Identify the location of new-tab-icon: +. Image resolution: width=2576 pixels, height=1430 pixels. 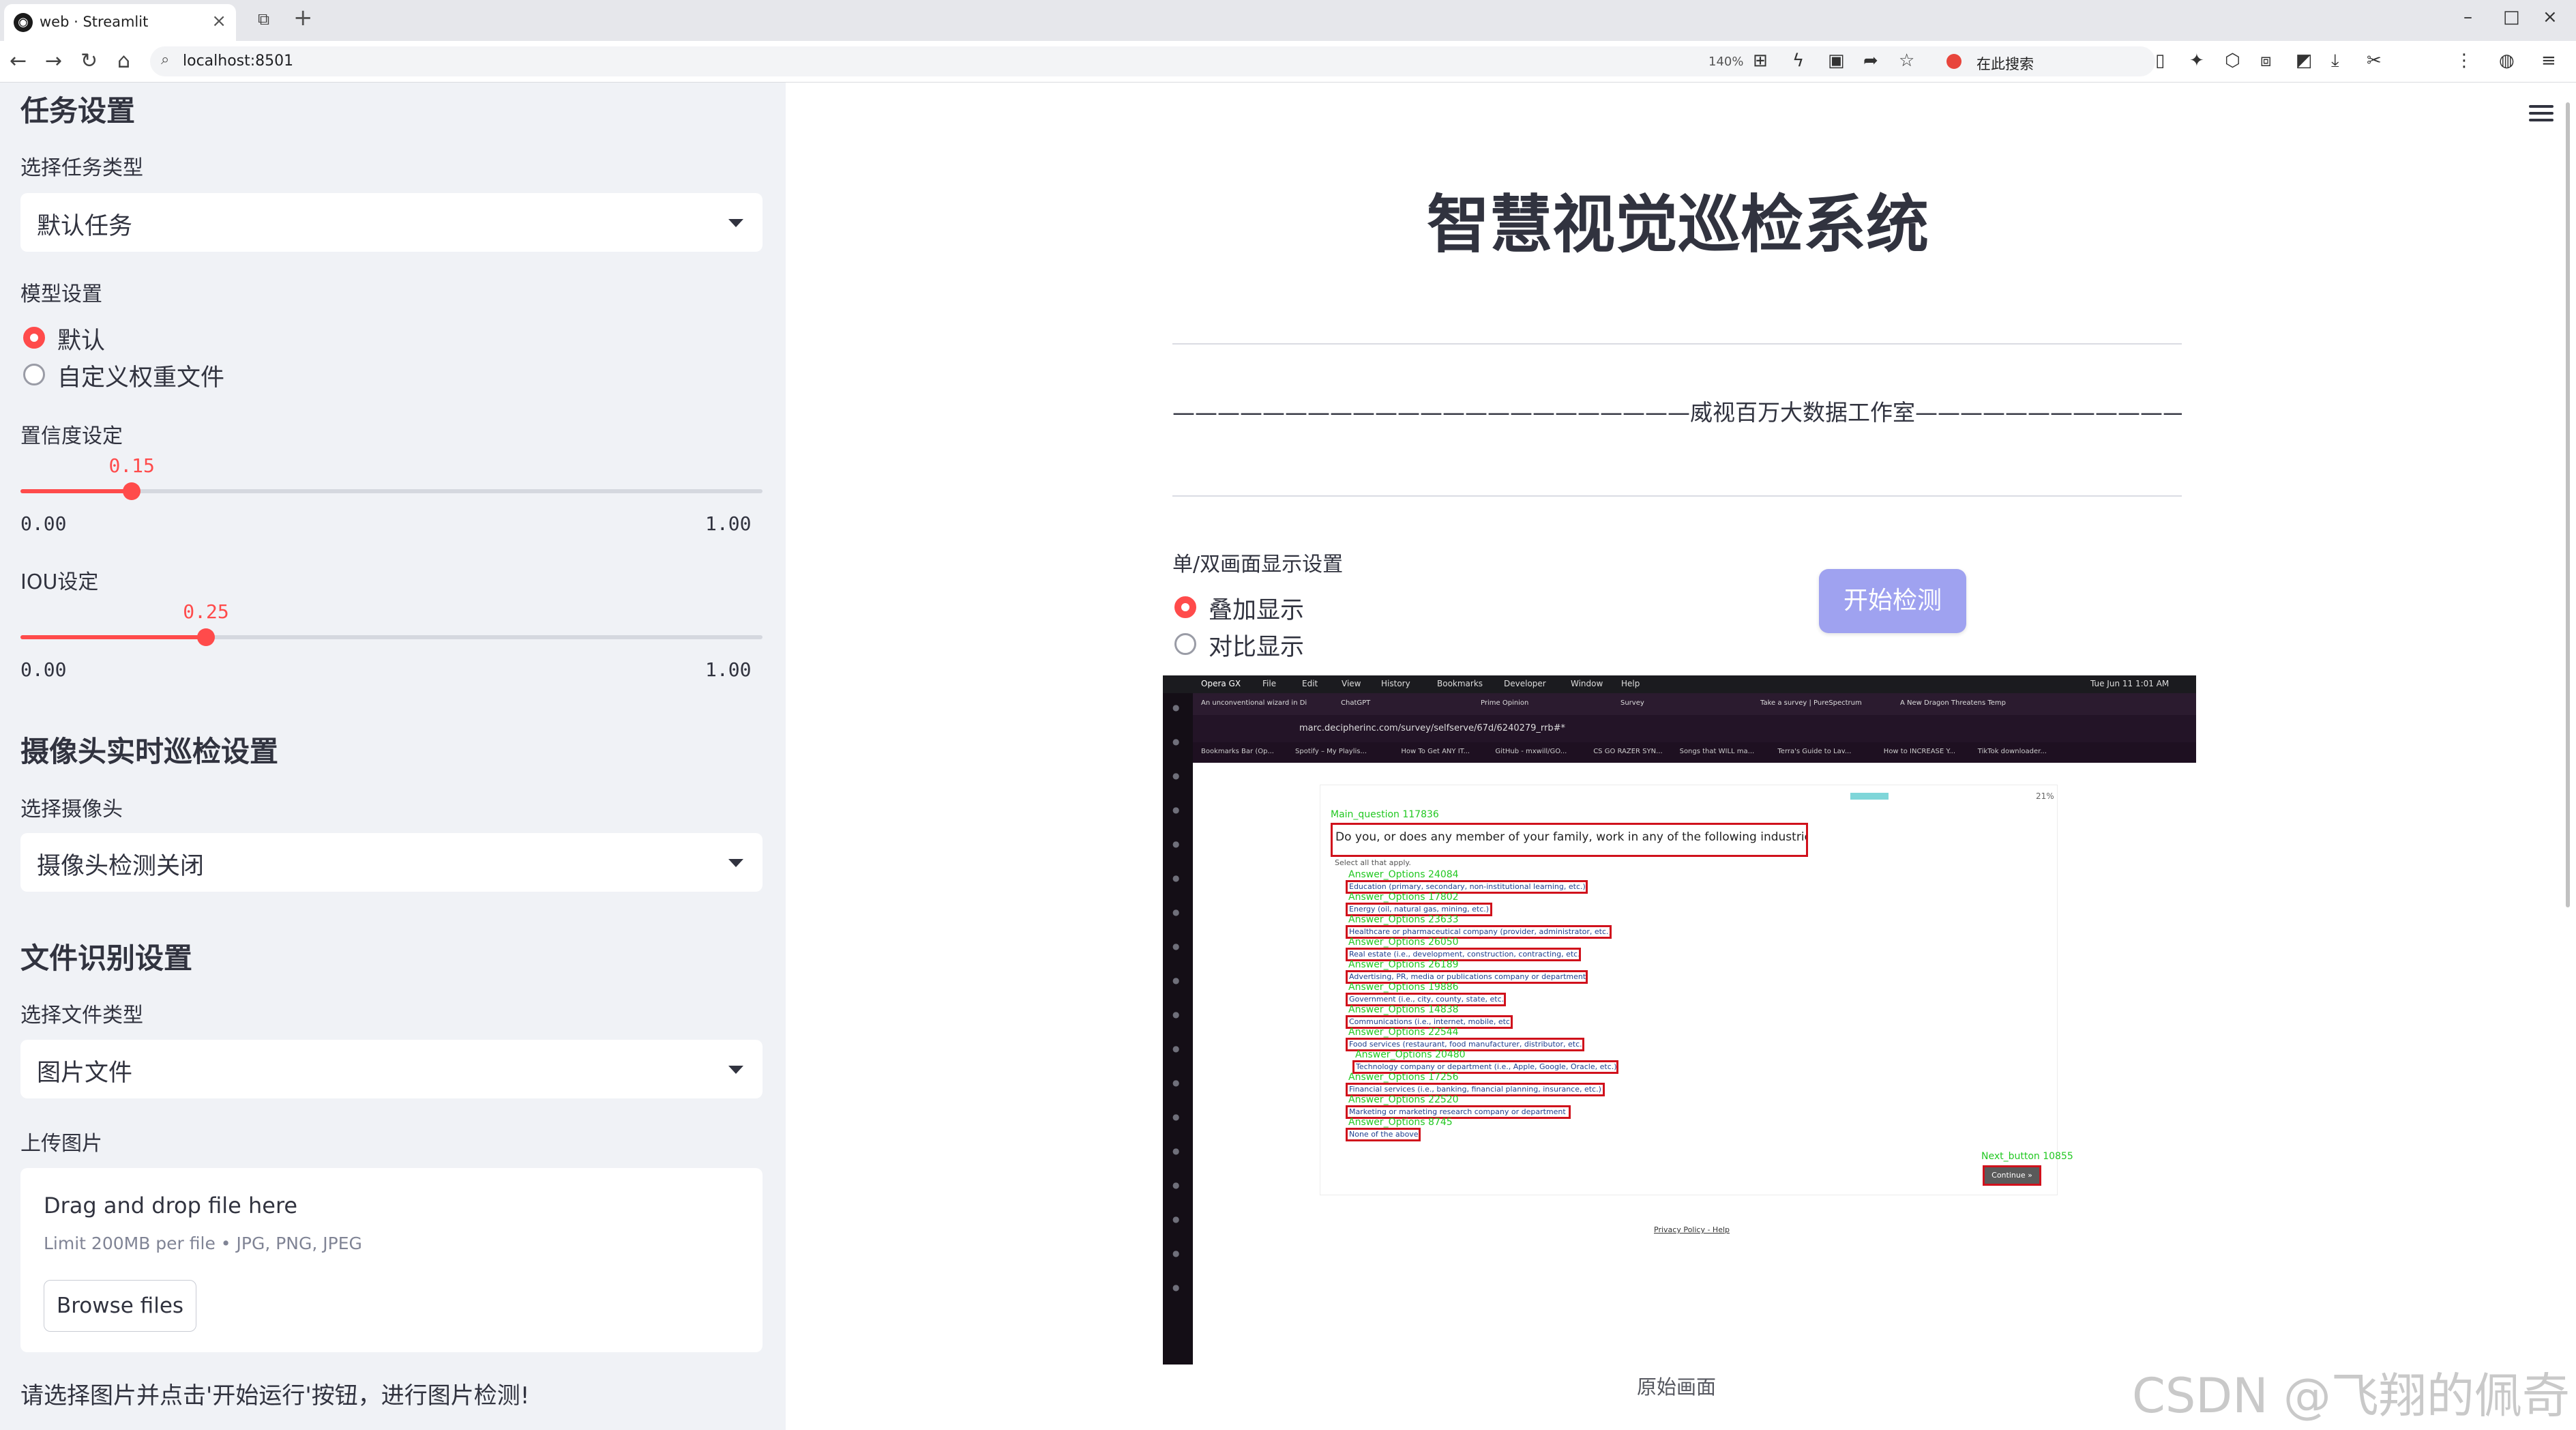
(303, 17).